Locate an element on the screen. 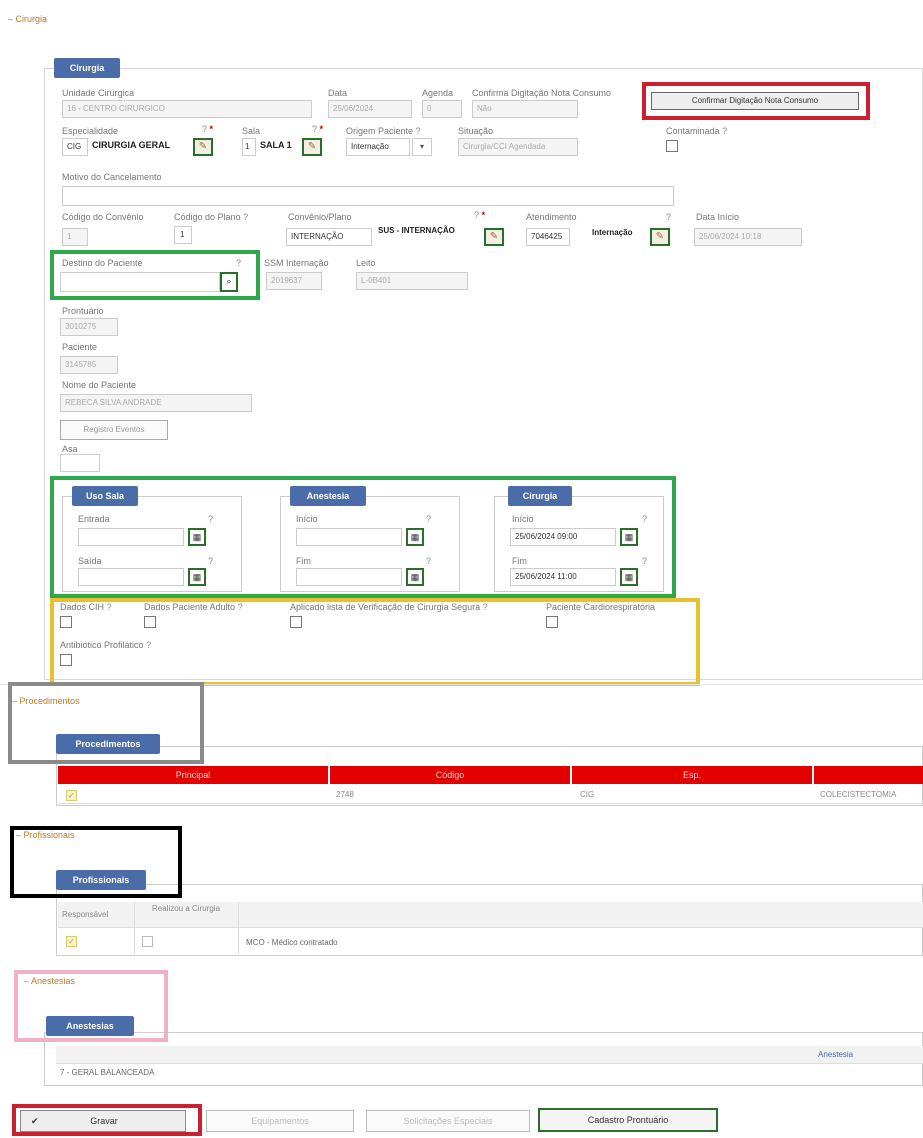 This screenshot has width=923, height=1138. cirurgia-collapse-title: Cirurgia is located at coordinates (31, 19).